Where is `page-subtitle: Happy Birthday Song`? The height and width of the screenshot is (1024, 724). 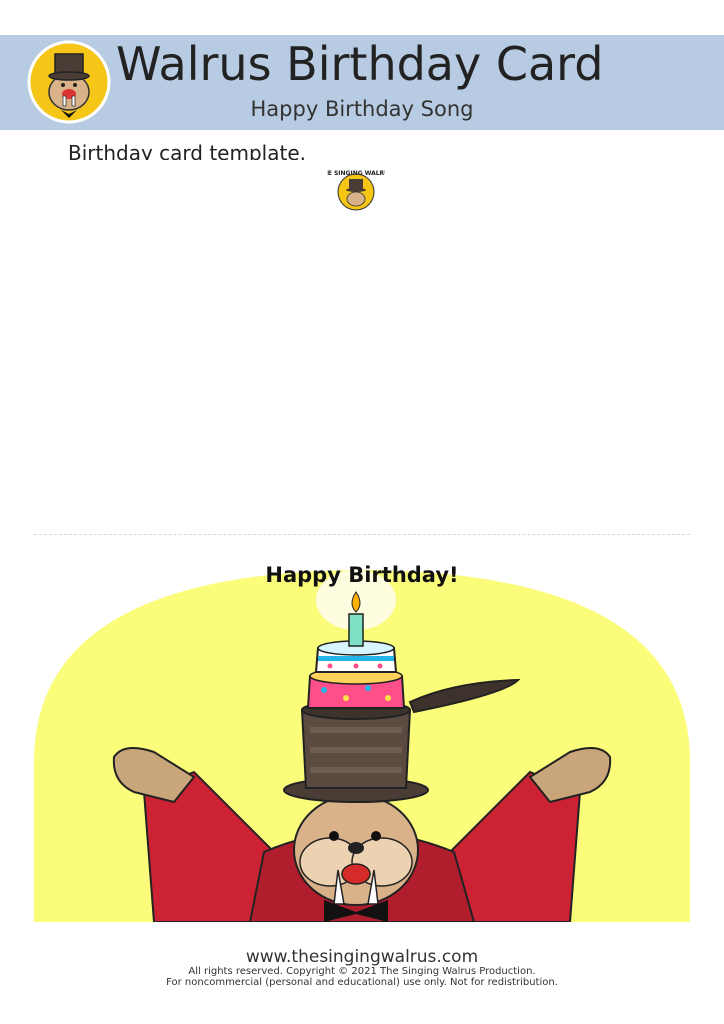 page-subtitle: Happy Birthday Song is located at coordinates (362, 109).